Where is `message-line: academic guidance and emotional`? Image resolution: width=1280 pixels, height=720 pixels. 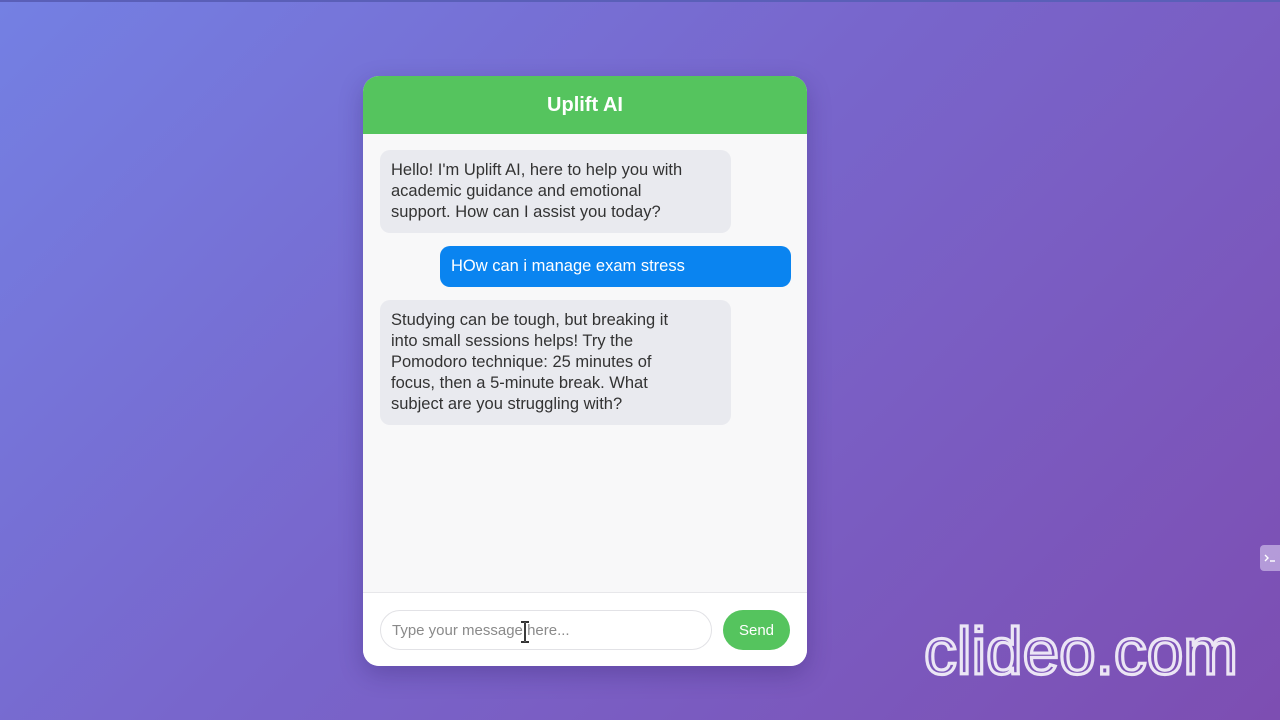
message-line: academic guidance and emotional is located at coordinates (516, 191).